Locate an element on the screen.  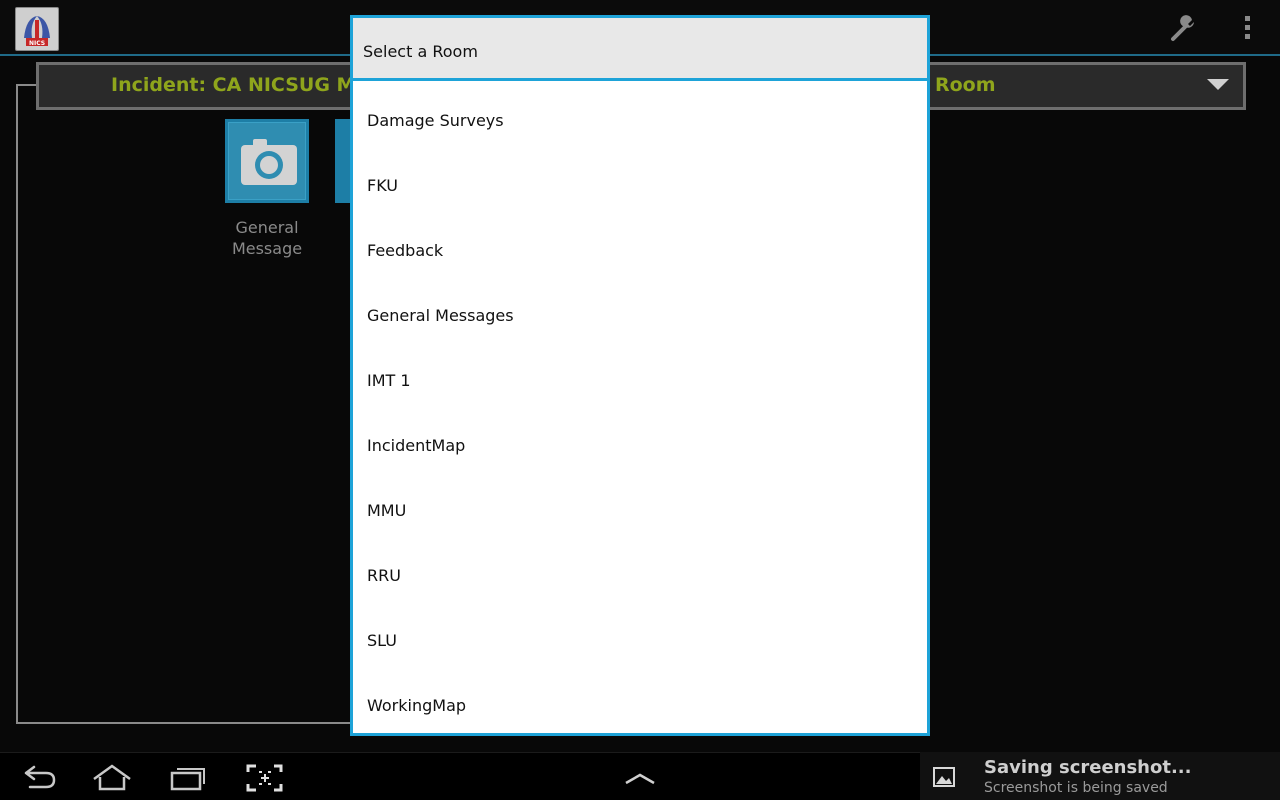
recent-apps-icon is located at coordinates (188, 778).